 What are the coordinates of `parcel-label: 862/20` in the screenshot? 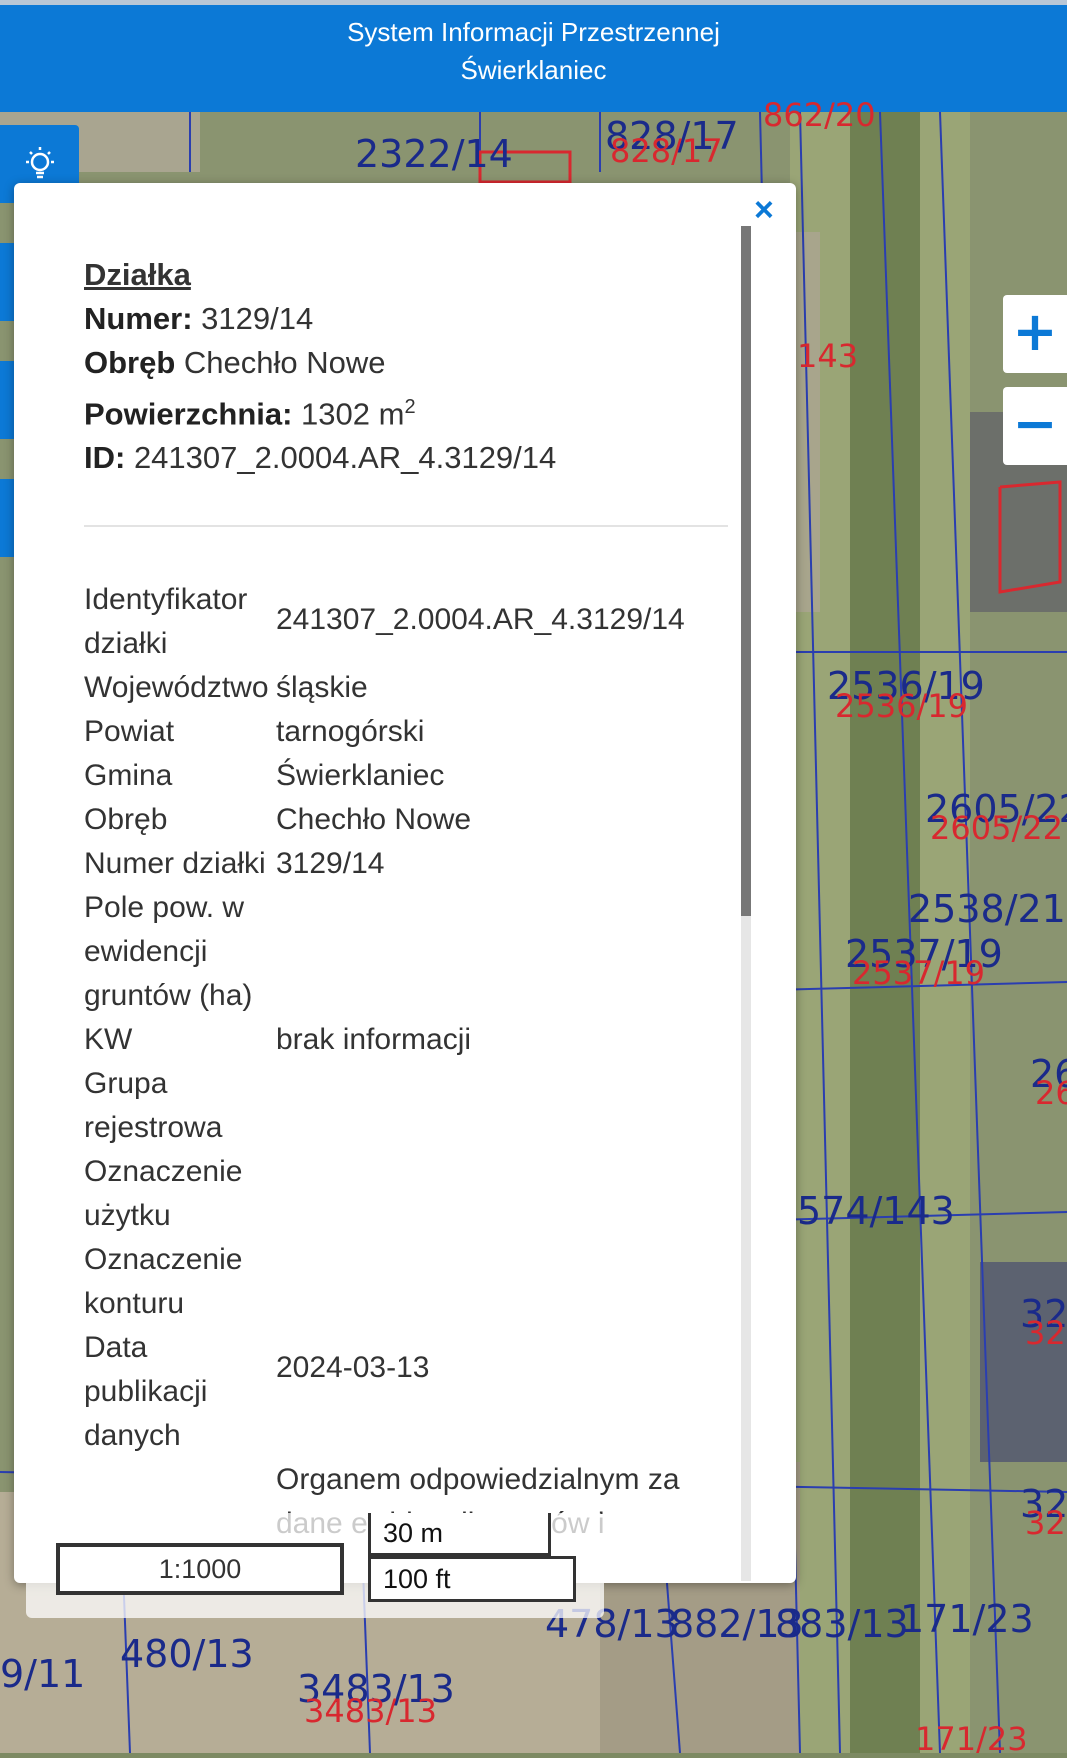 It's located at (819, 115).